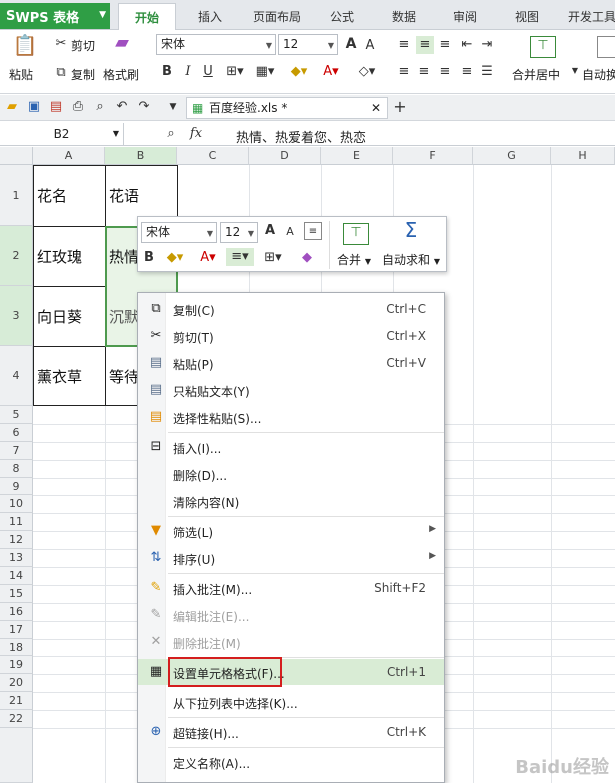 The width and height of the screenshot is (615, 783). Describe the element at coordinates (308, 44) in the screenshot. I see `font-size-combo: 12 ▼` at that location.